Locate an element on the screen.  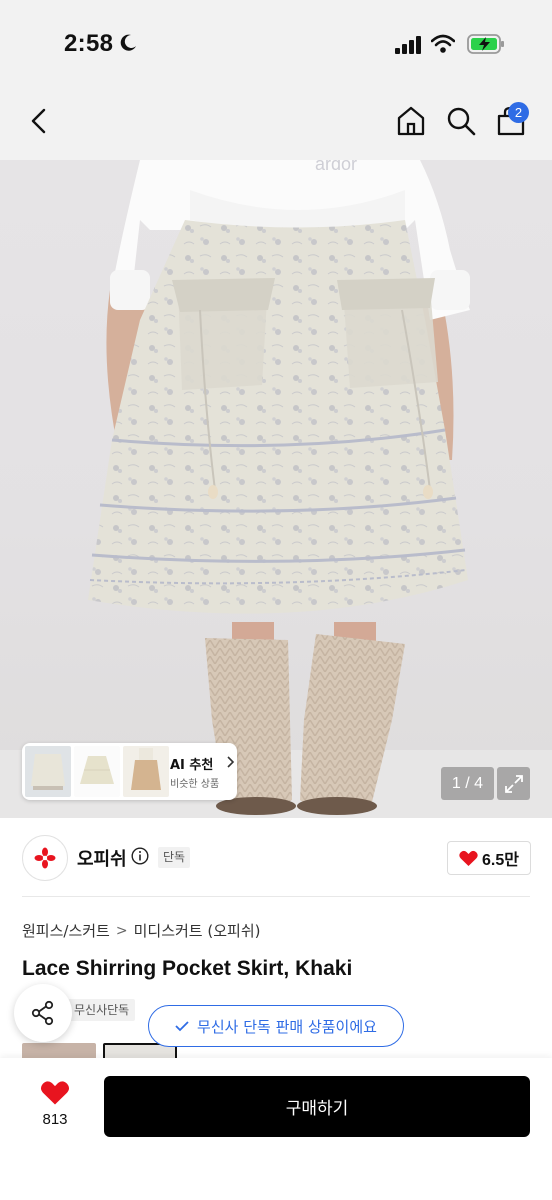
ai-recommend-card: AI 추천 비슷한 상품 is located at coordinates (129, 771).